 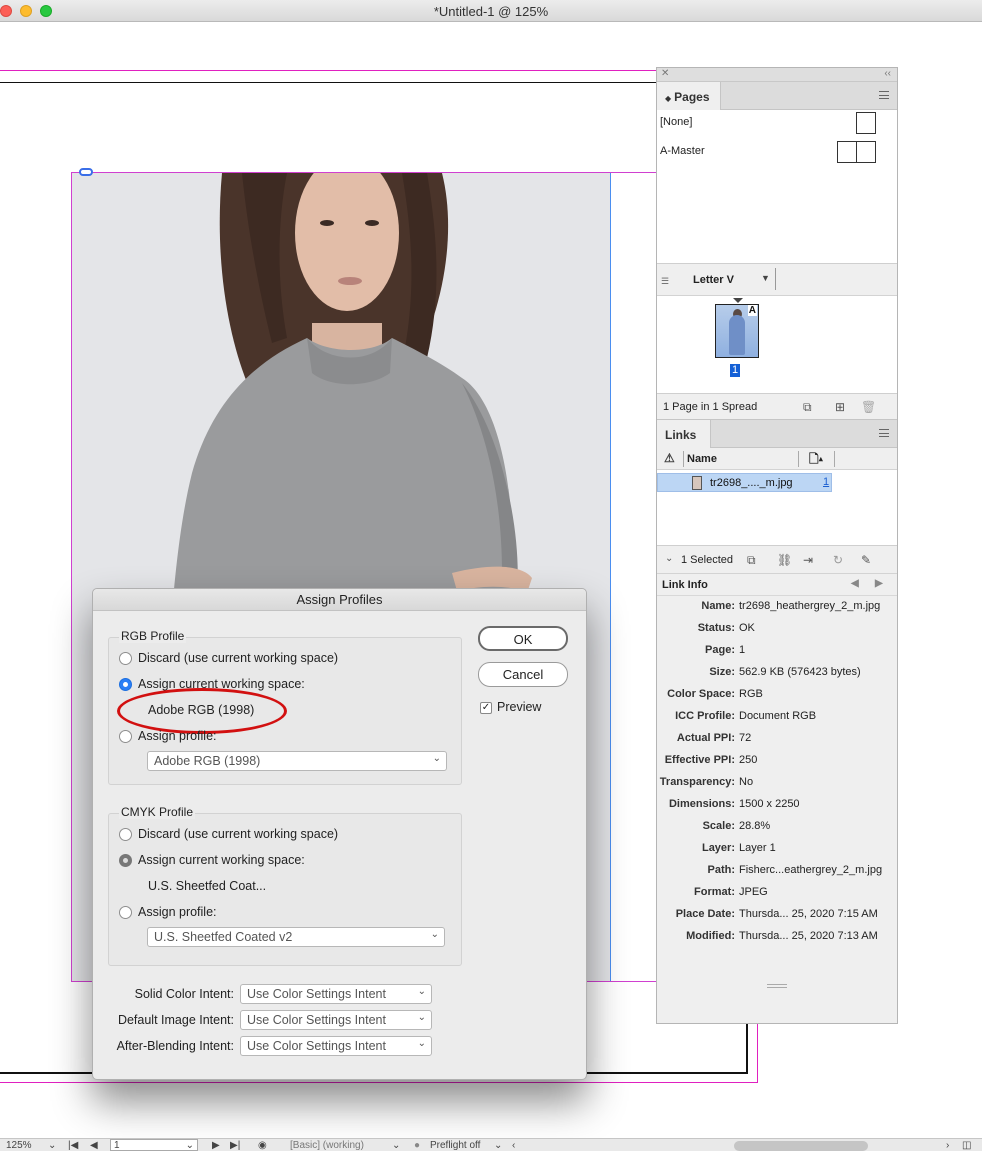 What do you see at coordinates (752, 310) in the screenshot?
I see `applied-master-letter: A` at bounding box center [752, 310].